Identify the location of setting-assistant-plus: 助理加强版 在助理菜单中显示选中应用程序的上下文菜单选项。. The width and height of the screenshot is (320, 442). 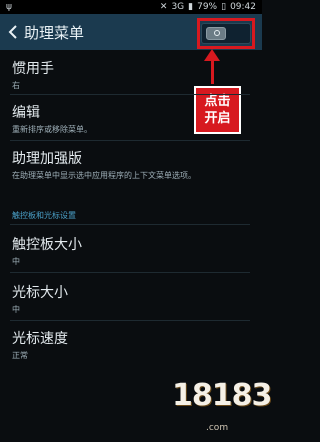
(131, 164).